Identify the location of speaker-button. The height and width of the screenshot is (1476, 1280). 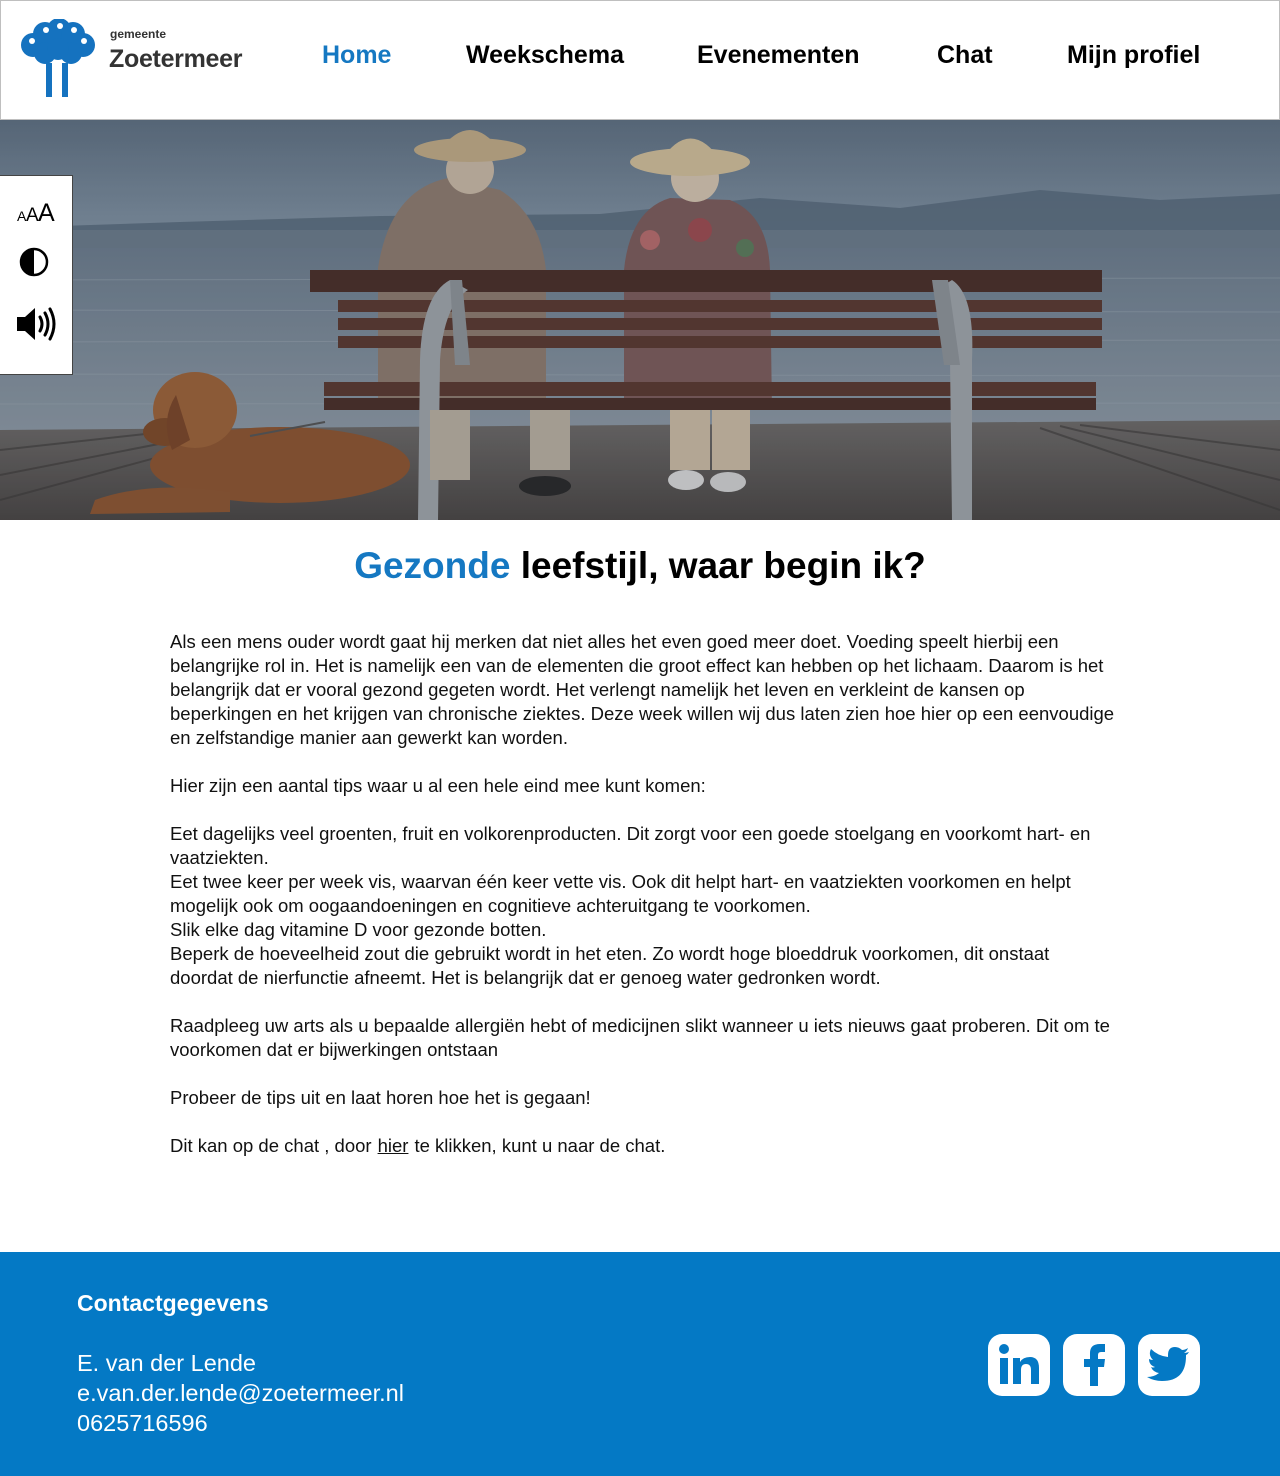
(37, 324).